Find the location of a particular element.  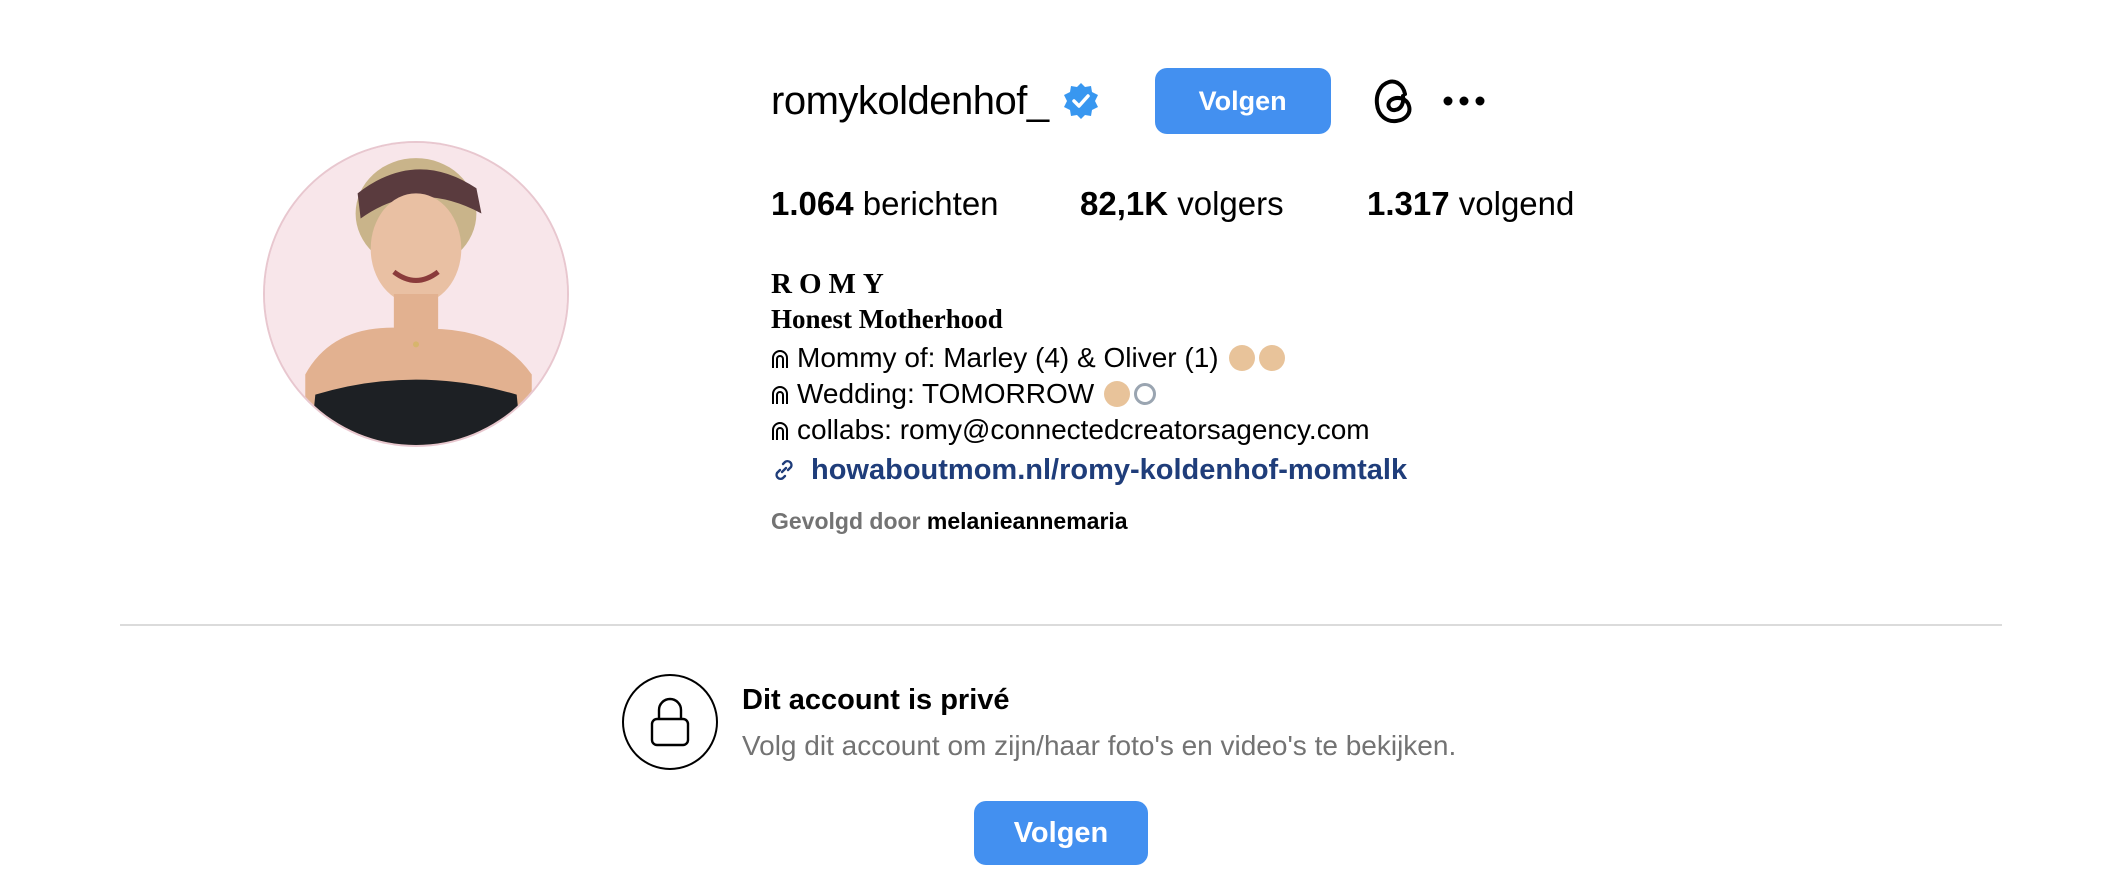

section-divider is located at coordinates (1061, 625).